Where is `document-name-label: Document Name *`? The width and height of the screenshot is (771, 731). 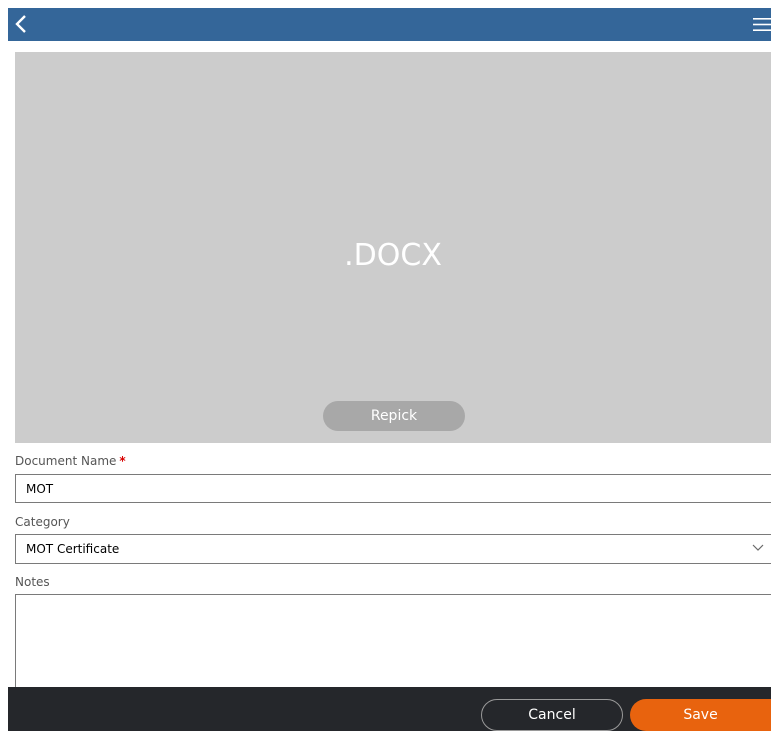
document-name-label: Document Name * is located at coordinates (70, 461).